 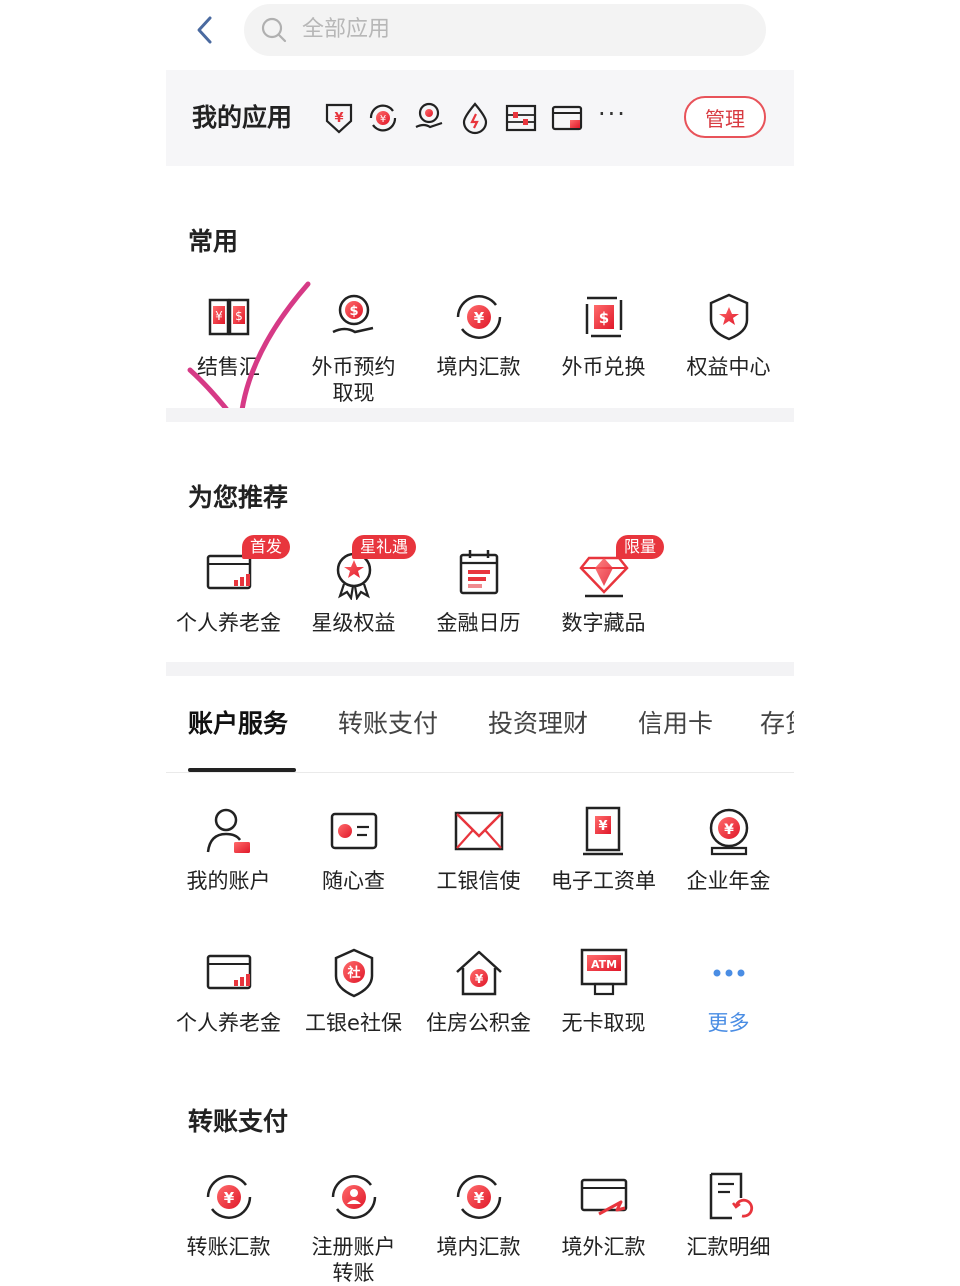 I want to click on more-dots-icon, so click(x=728, y=973).